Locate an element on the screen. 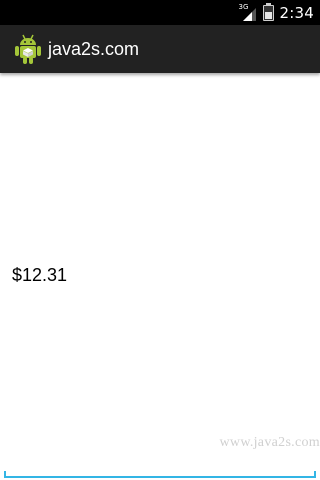  network-type-label: 3G is located at coordinates (243, 6).